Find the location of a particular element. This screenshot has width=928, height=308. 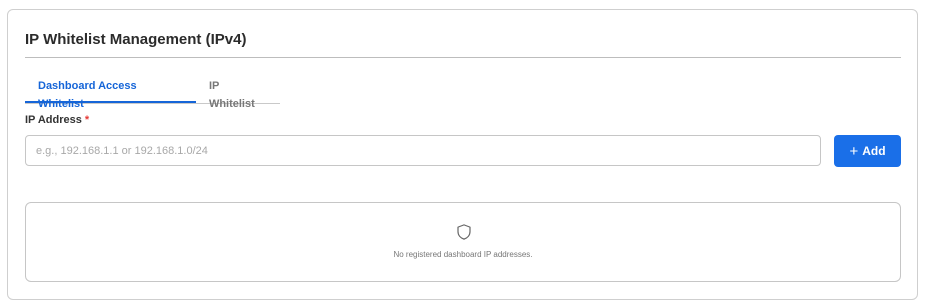

ip-address-label-text: IP Address is located at coordinates (53, 120).